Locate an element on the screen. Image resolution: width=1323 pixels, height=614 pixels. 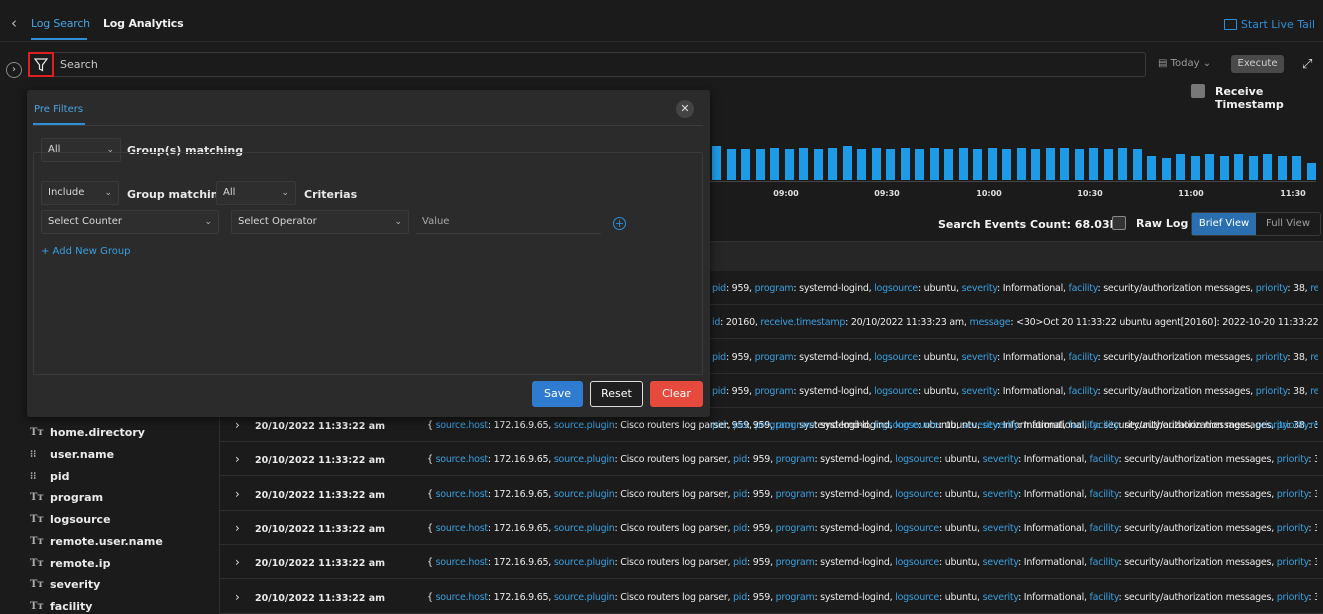
field-item: Tт remote.ip is located at coordinates (70, 563).